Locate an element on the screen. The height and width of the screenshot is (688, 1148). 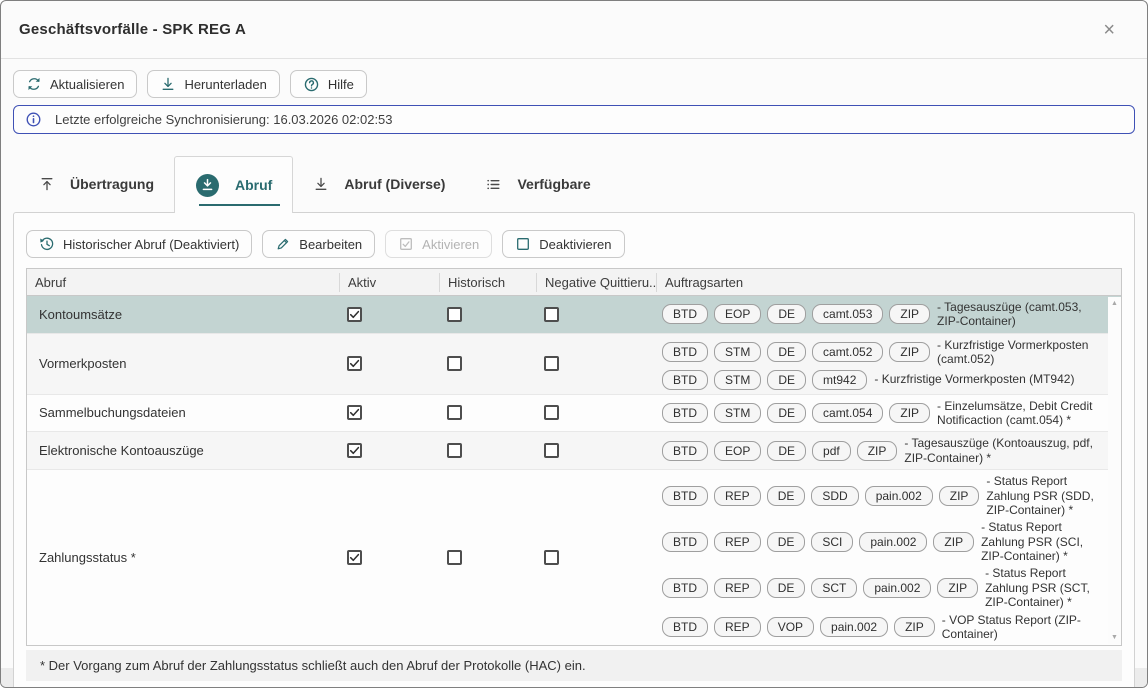
auftragsart-tag: STM is located at coordinates (738, 412).